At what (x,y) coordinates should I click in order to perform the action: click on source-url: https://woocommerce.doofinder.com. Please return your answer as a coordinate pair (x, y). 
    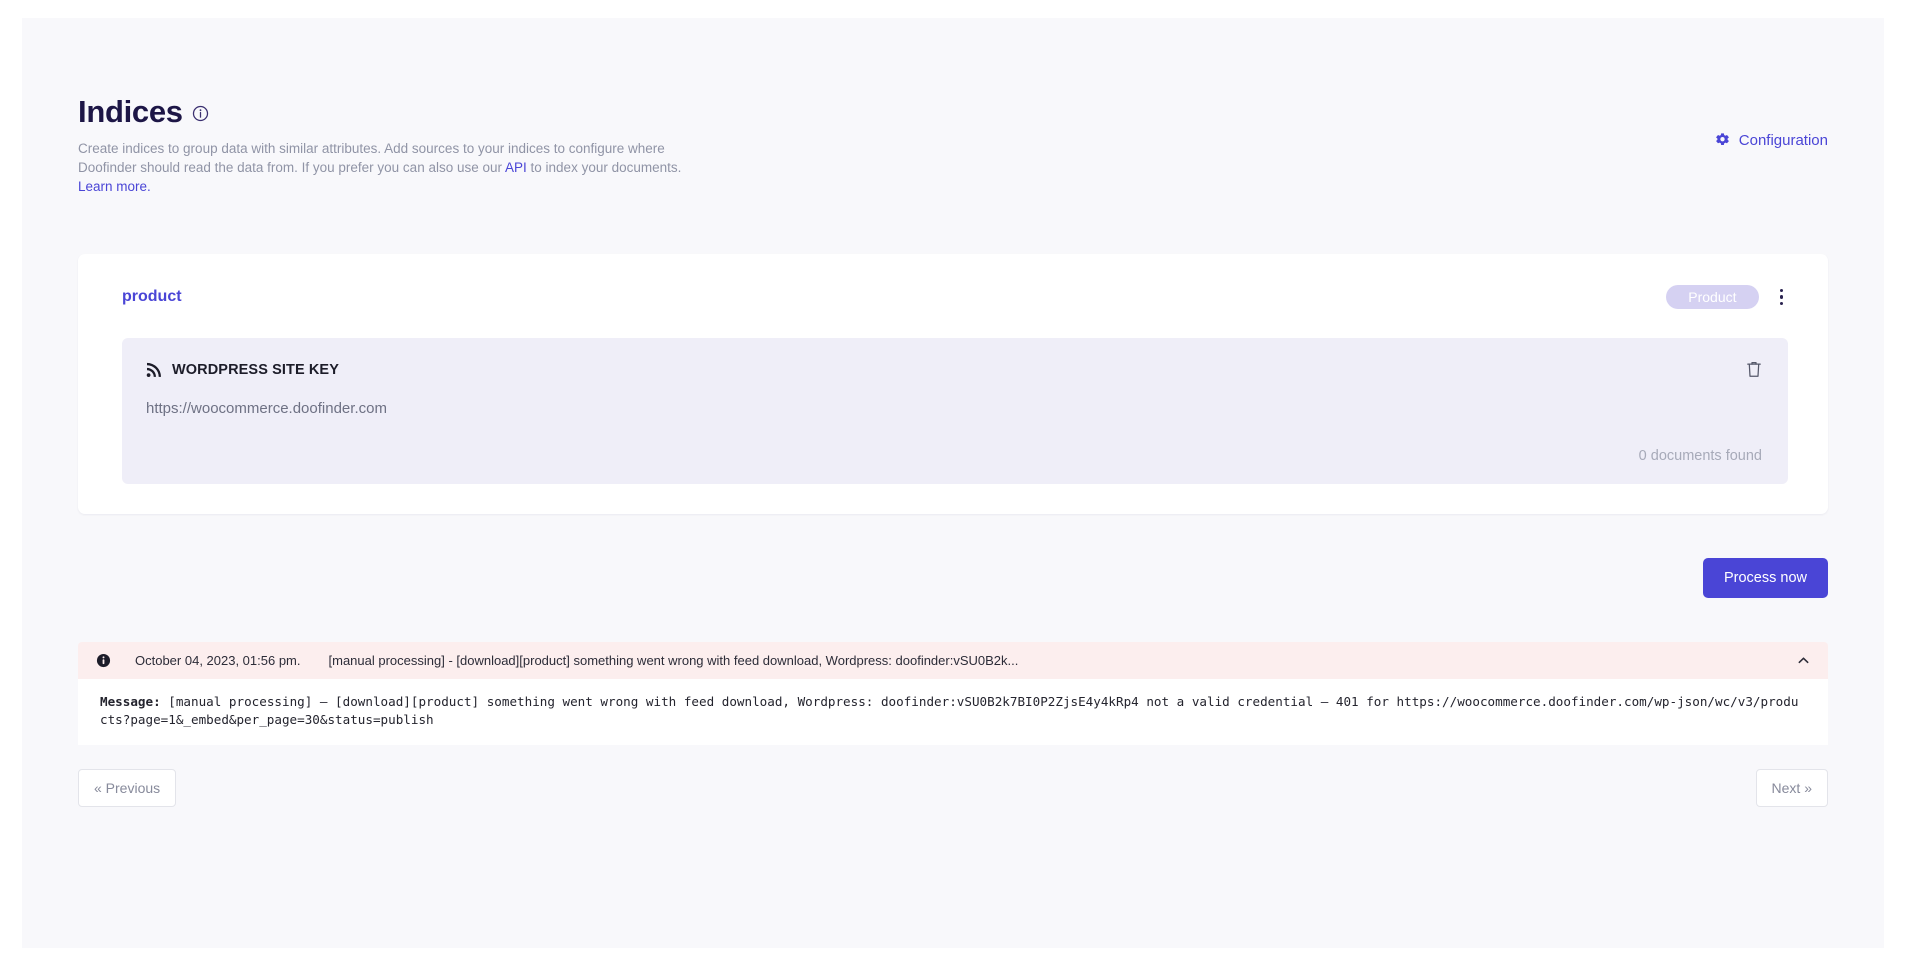
    Looking at the image, I should click on (266, 408).